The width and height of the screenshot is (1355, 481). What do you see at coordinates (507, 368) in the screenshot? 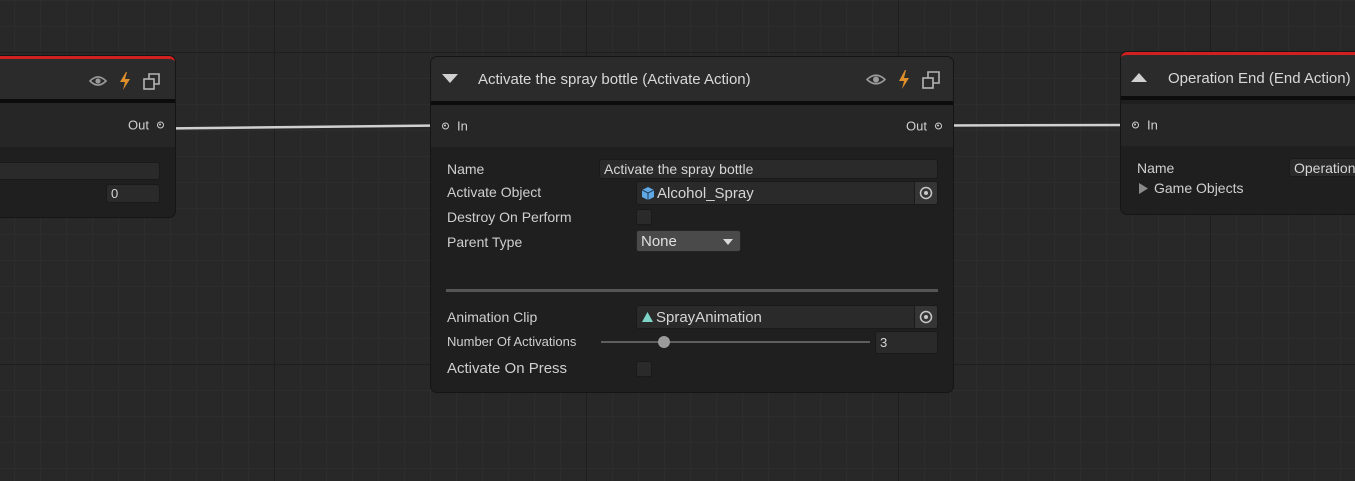
I see `activate-on-press-label: Activate On Press` at bounding box center [507, 368].